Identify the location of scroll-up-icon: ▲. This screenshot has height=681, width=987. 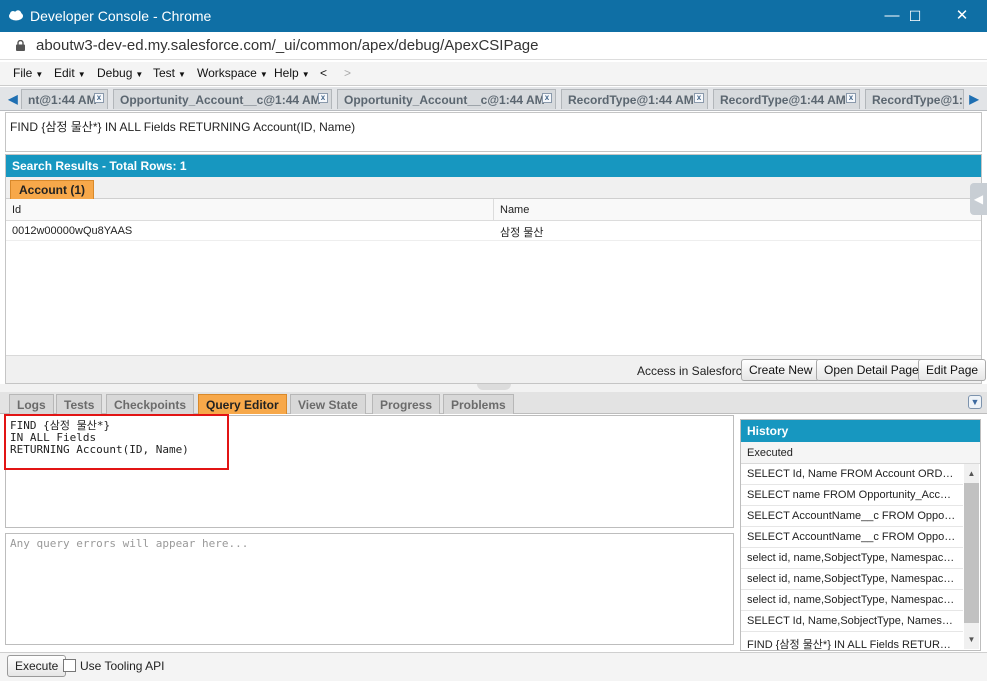
(971, 474).